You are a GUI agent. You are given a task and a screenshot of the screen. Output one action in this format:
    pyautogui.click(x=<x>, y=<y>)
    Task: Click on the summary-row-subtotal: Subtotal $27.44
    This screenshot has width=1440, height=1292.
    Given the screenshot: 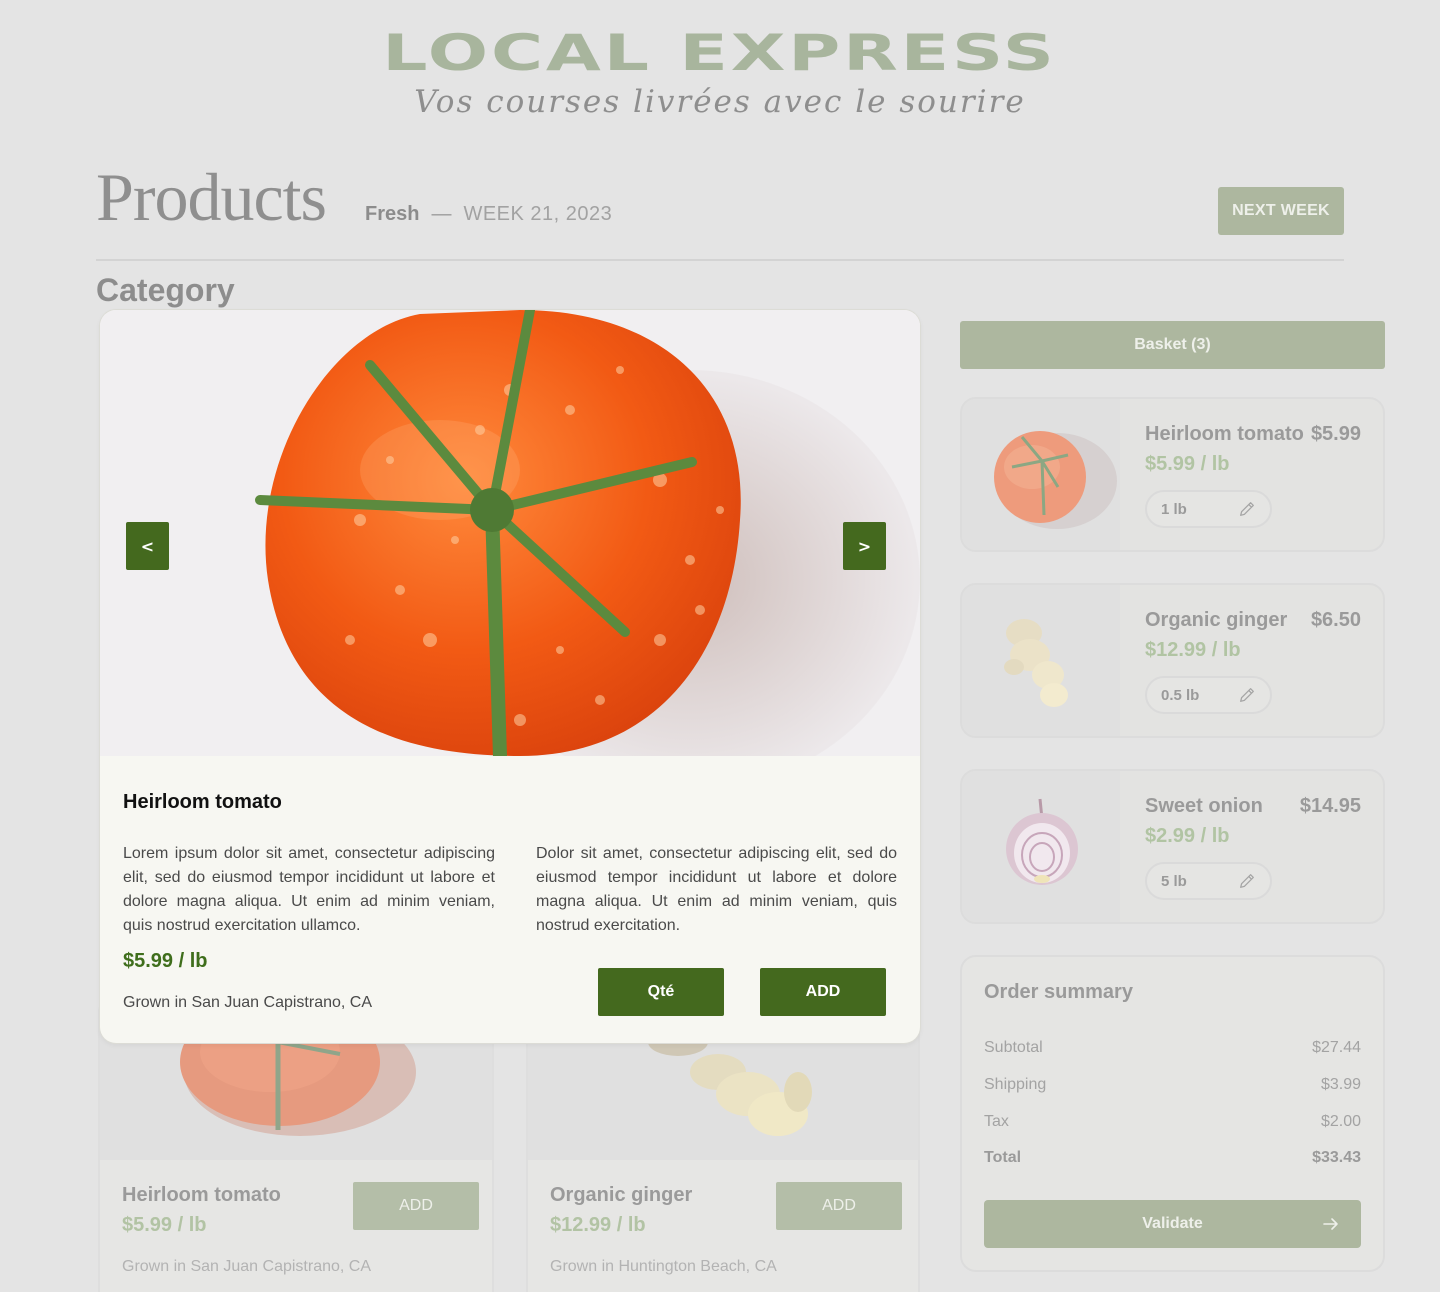 What is the action you would take?
    pyautogui.click(x=1172, y=1048)
    